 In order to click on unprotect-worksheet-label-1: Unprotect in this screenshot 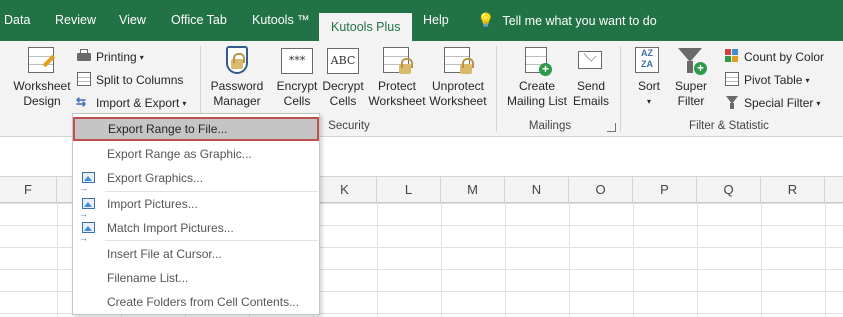, I will do `click(458, 86)`.